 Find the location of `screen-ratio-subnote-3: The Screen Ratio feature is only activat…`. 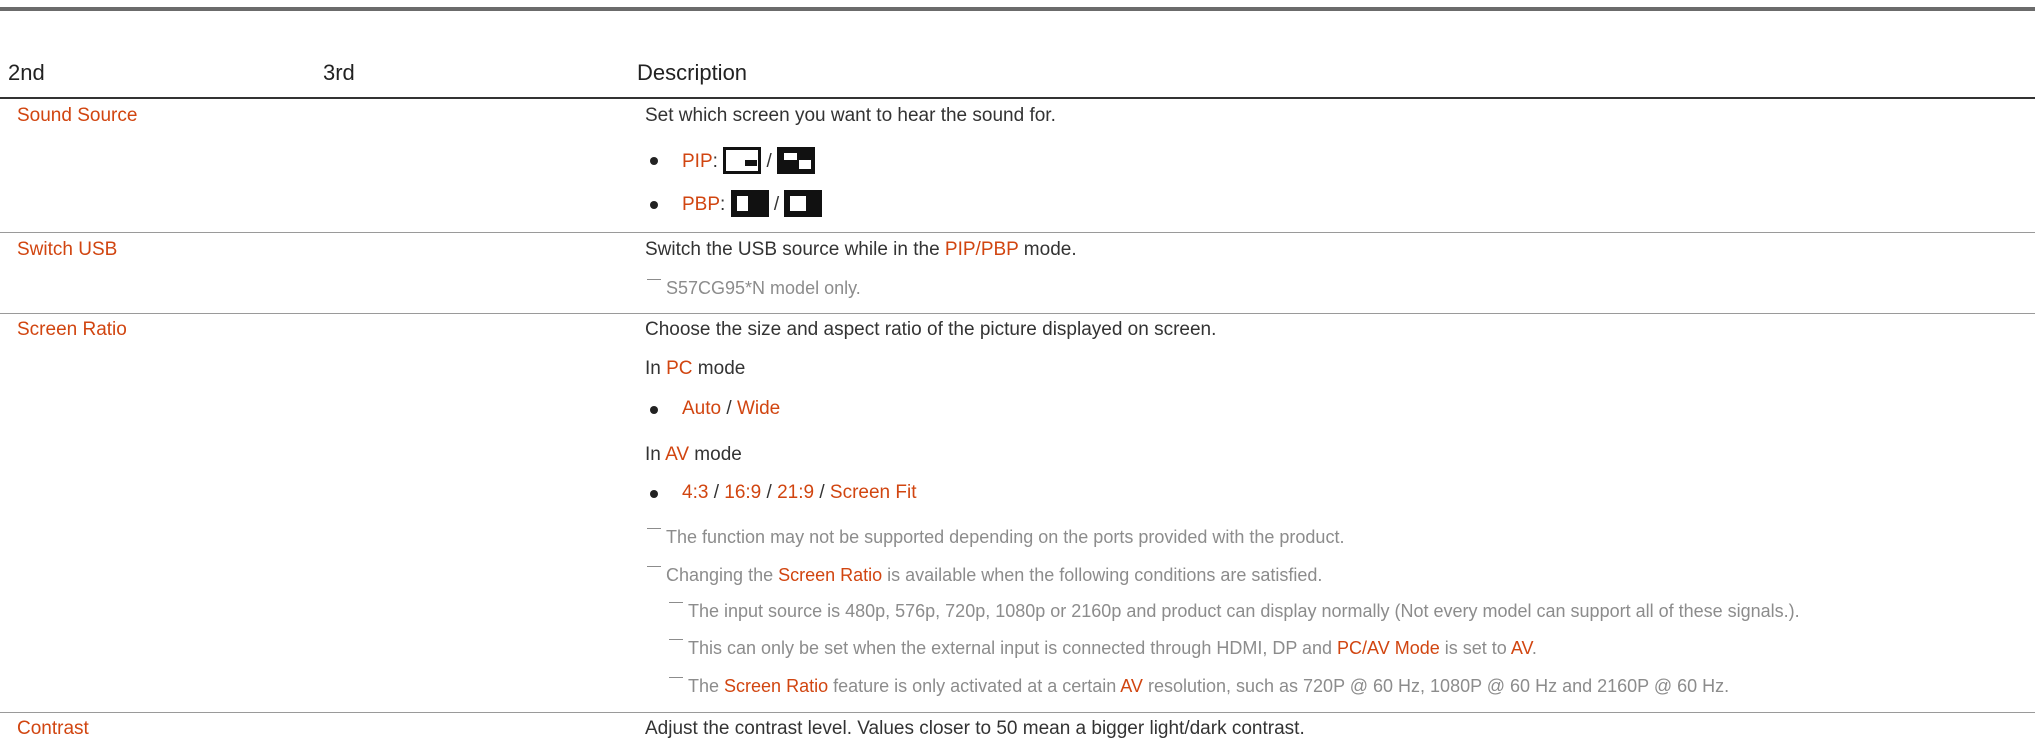

screen-ratio-subnote-3: The Screen Ratio feature is only activat… is located at coordinates (1199, 686).